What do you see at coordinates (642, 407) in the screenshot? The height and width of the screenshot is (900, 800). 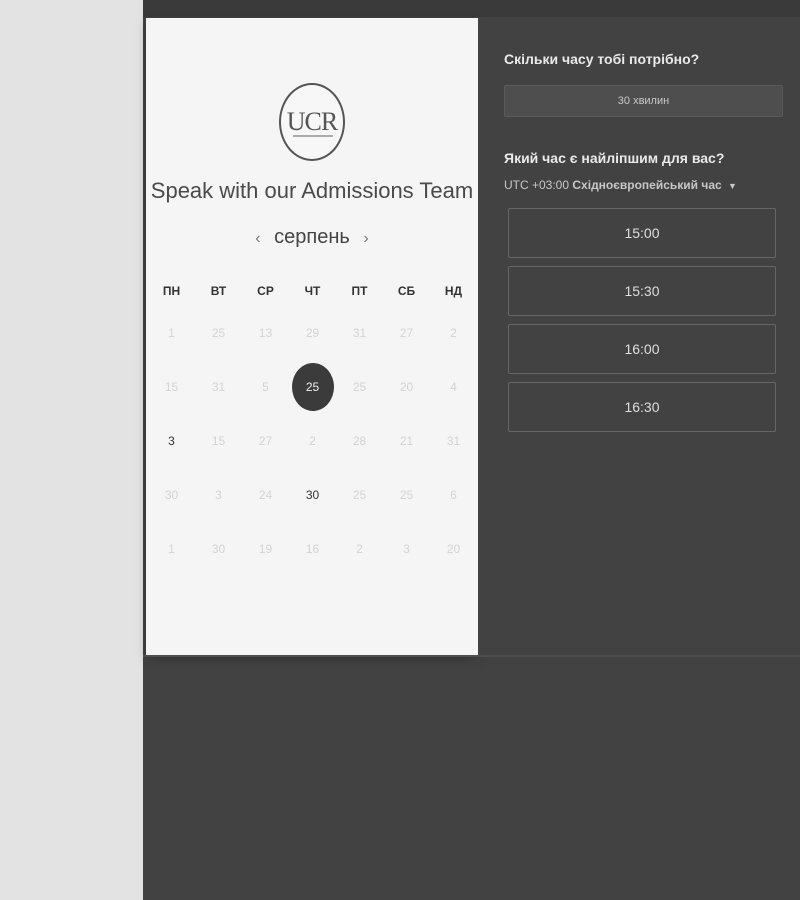 I see `time-slot-button: 16:30` at bounding box center [642, 407].